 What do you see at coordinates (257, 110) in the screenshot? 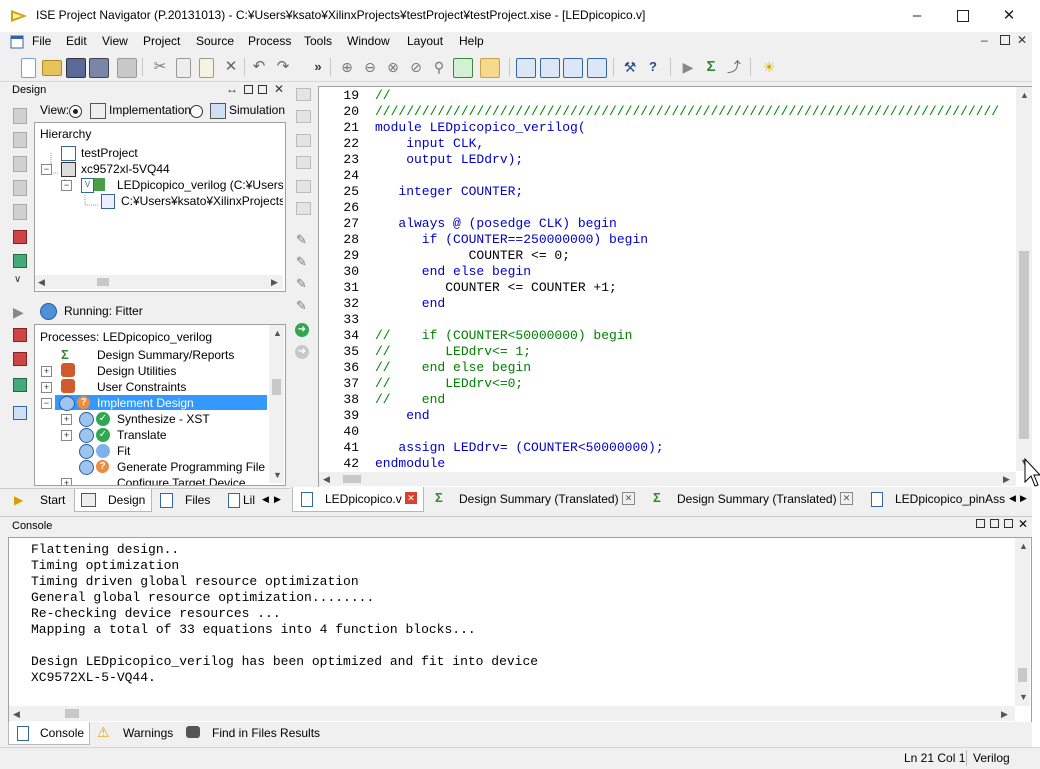
I see `view-simulation-label: Simulation` at bounding box center [257, 110].